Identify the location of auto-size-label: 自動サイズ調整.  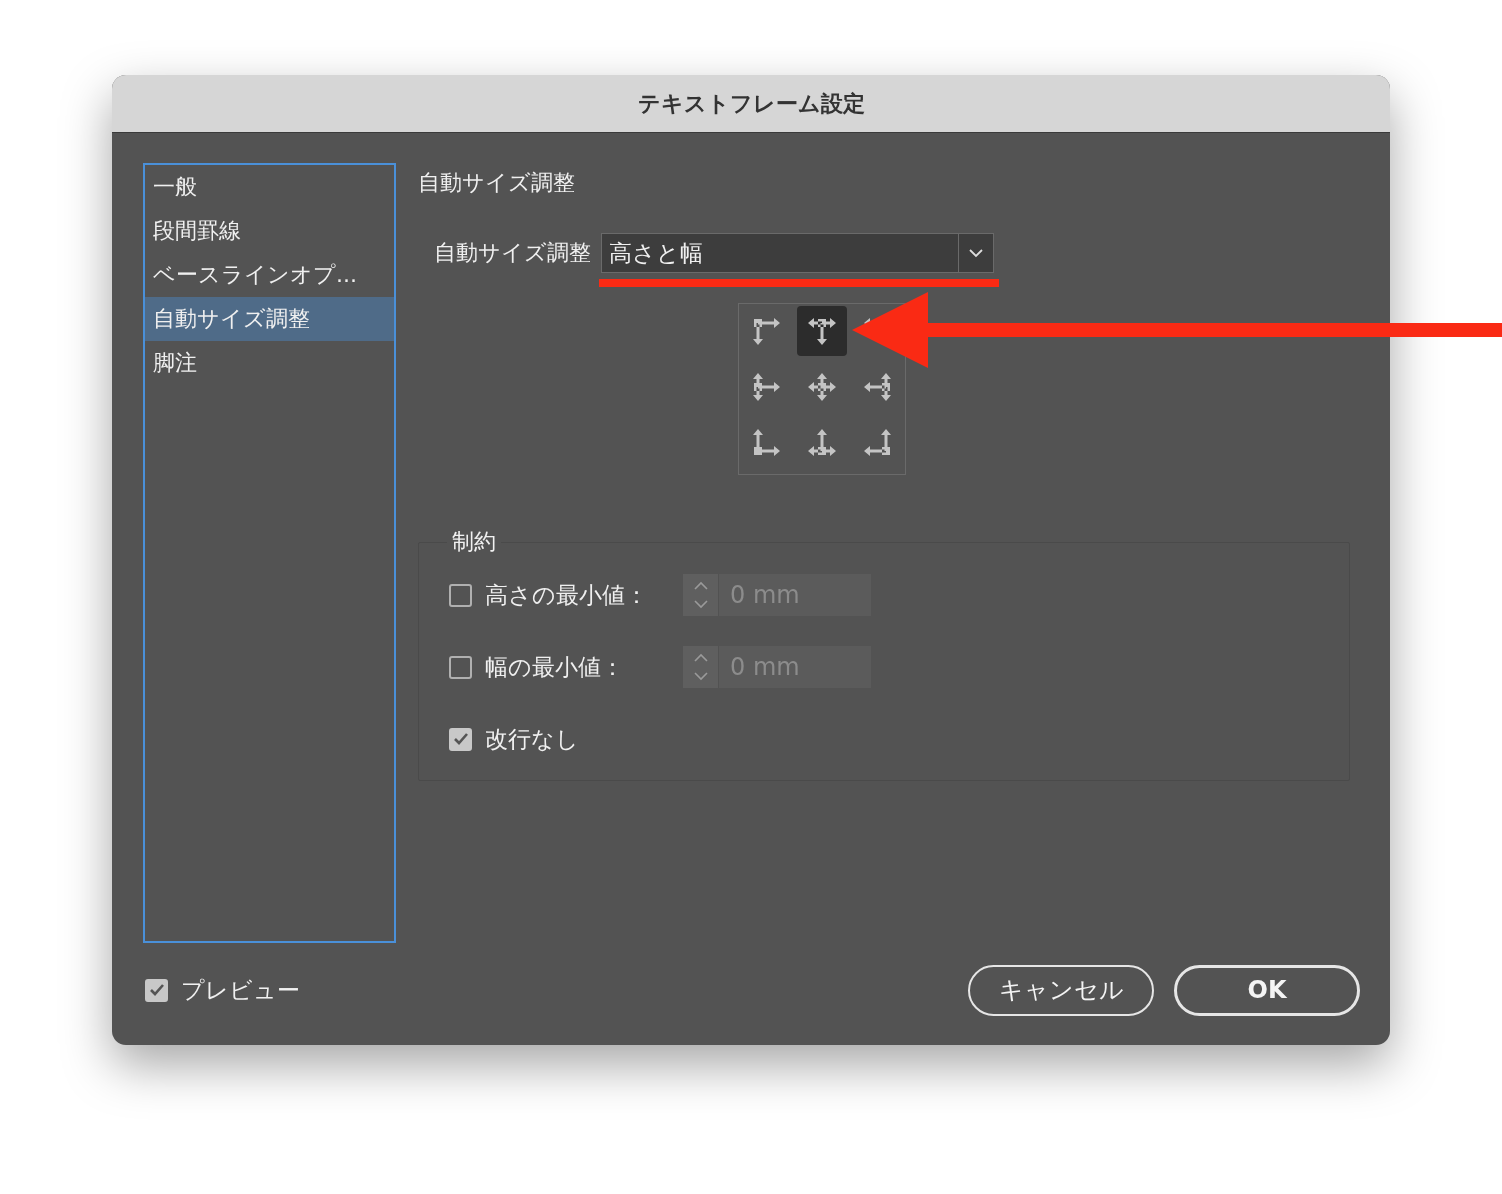
(512, 253).